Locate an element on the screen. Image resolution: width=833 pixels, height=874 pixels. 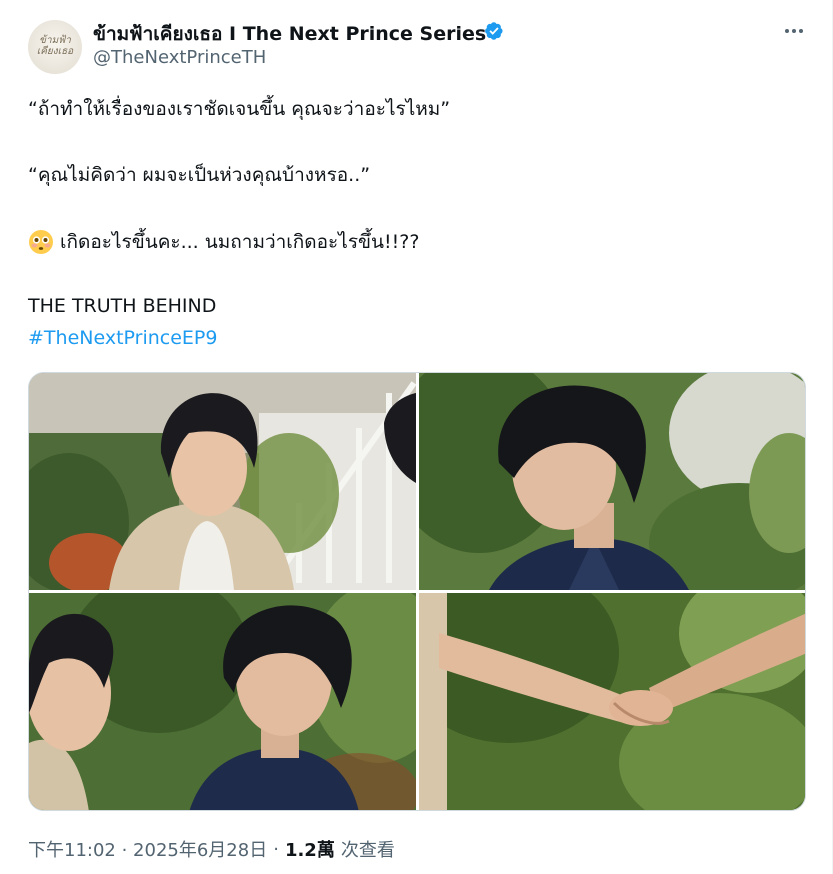
hashtag-link: #TheNextPrinceEP9 is located at coordinates (122, 338).